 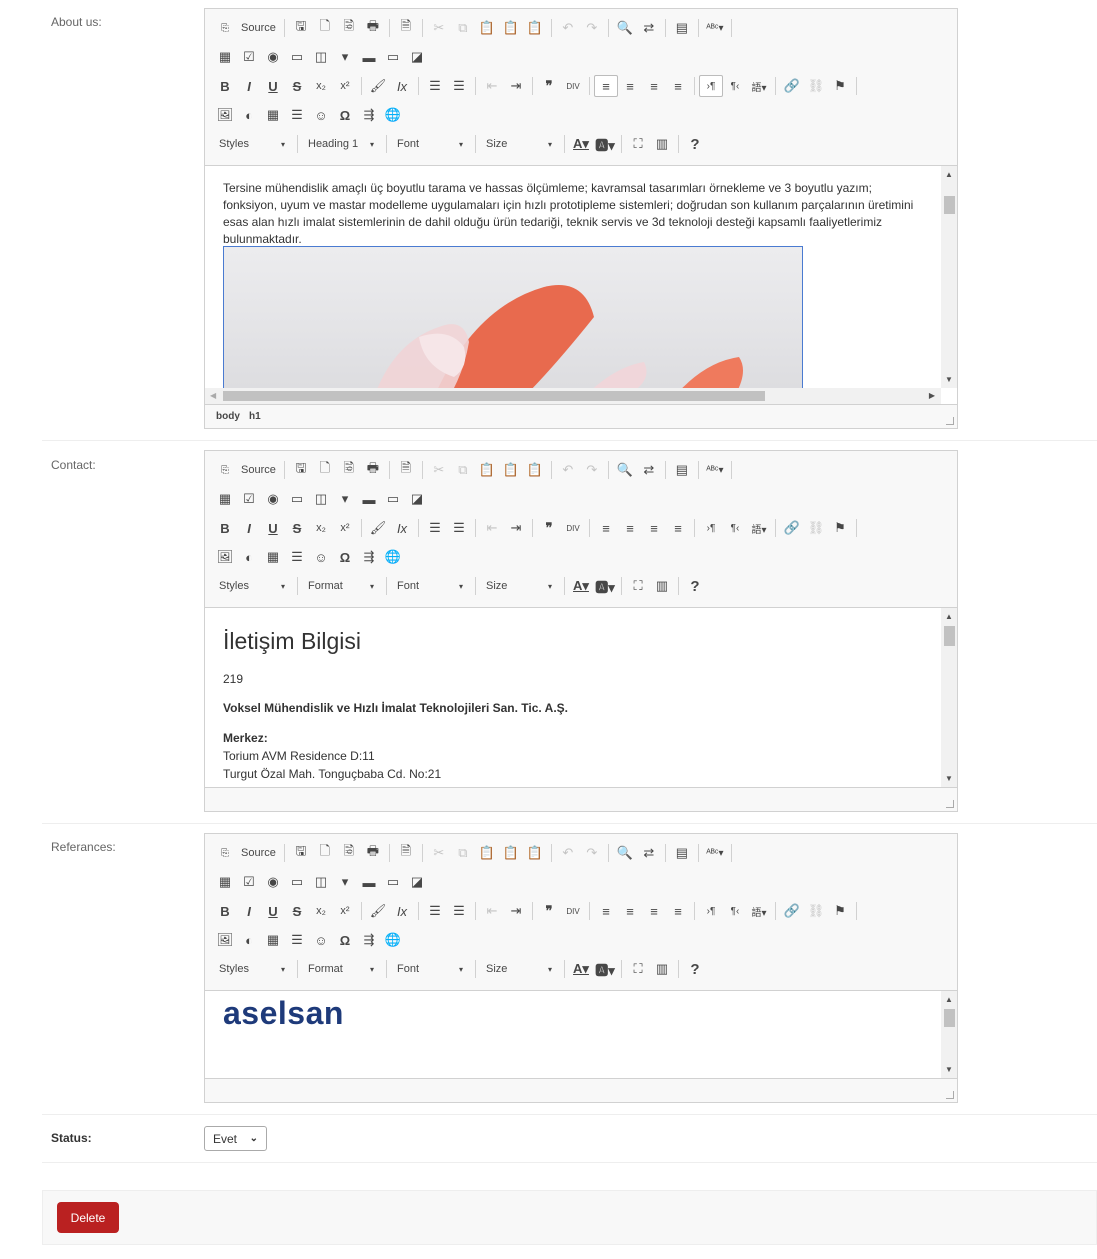 What do you see at coordinates (678, 528) in the screenshot?
I see `justify-icon: ≡` at bounding box center [678, 528].